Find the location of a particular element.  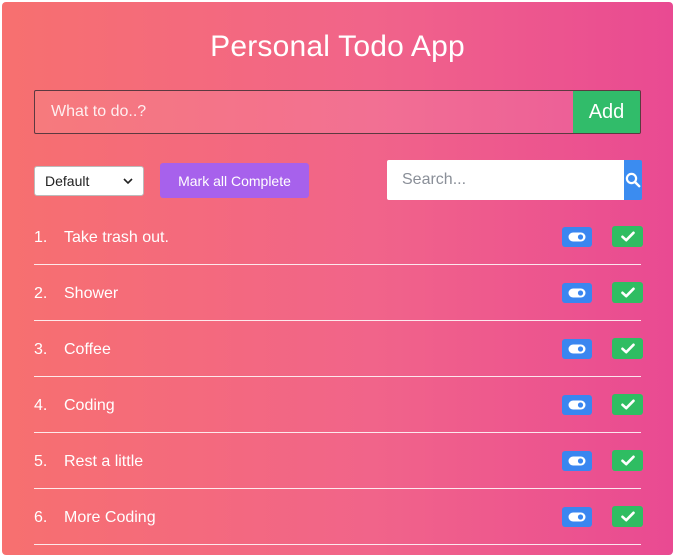

todo-item: 5. Rest a little is located at coordinates (338, 461).